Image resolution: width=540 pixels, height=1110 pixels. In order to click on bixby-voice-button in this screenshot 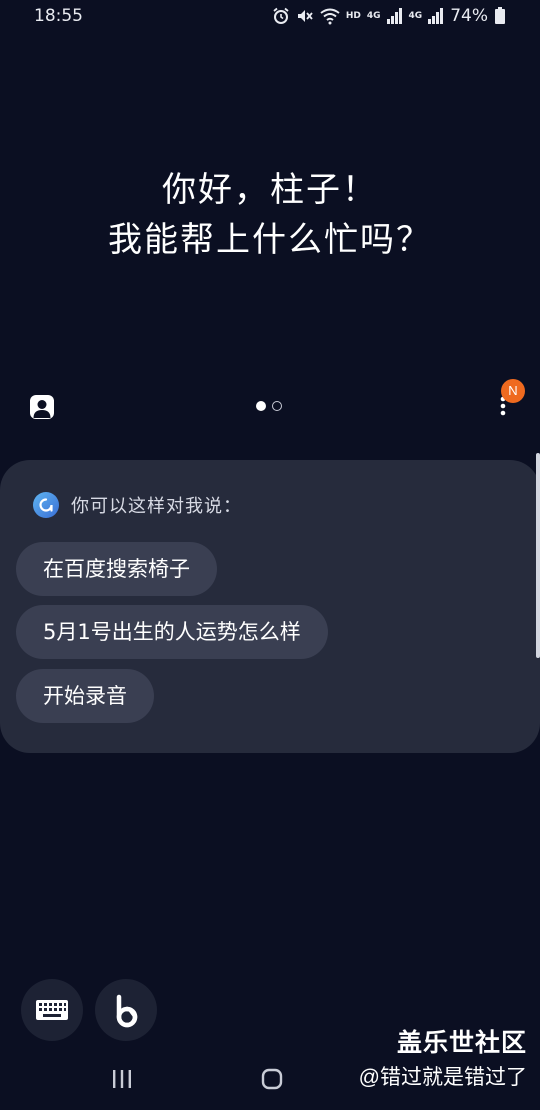, I will do `click(126, 1010)`.